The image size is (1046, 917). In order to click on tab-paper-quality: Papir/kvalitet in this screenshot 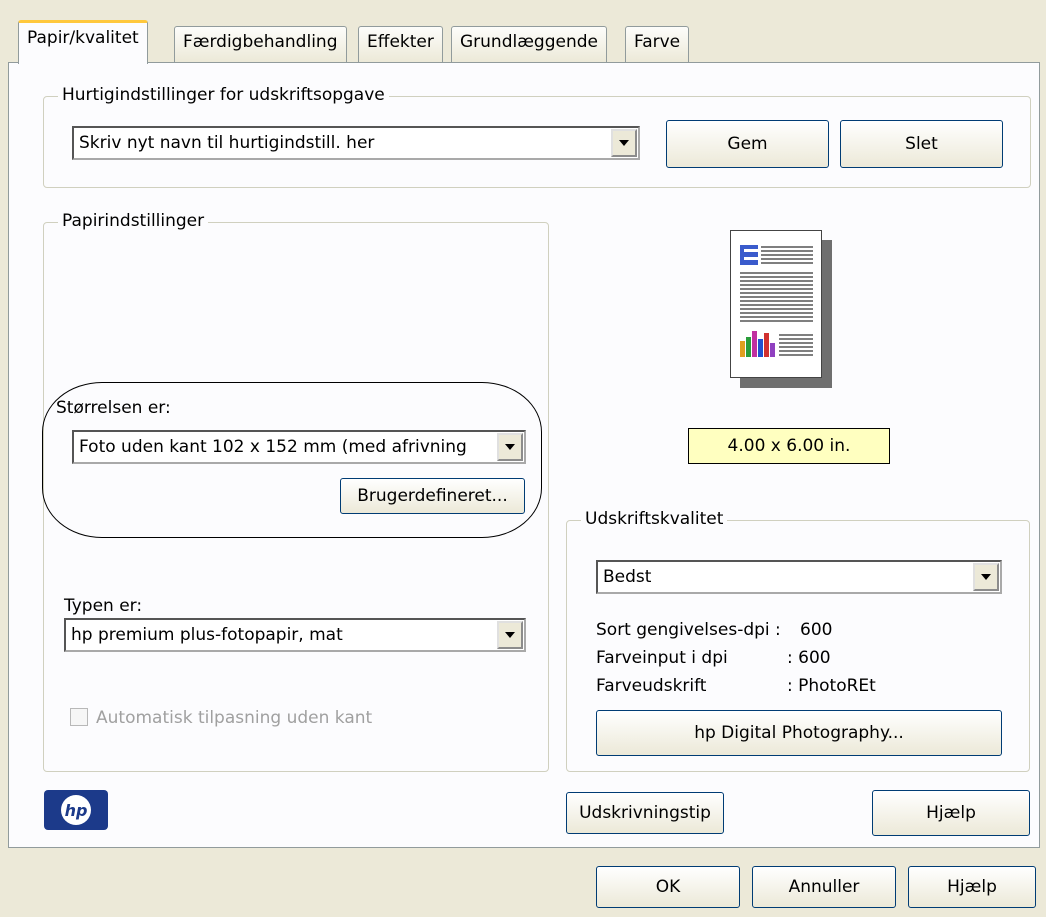, I will do `click(83, 42)`.